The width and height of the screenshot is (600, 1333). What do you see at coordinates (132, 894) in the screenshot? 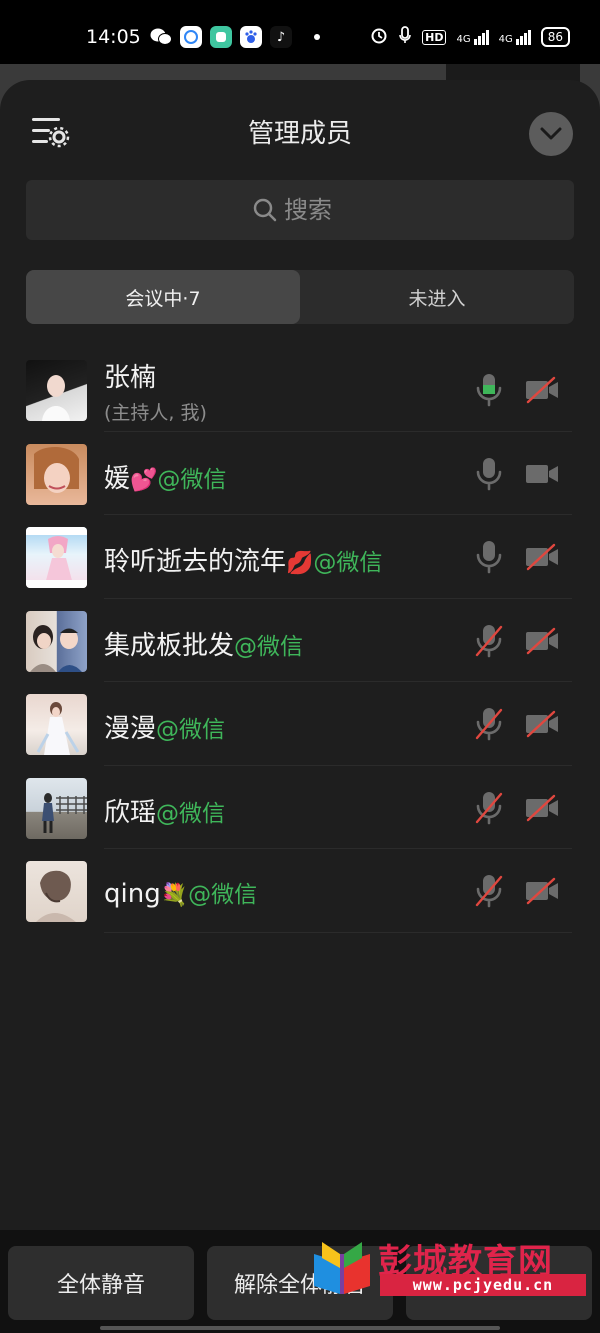
I see `member-name: qing` at bounding box center [132, 894].